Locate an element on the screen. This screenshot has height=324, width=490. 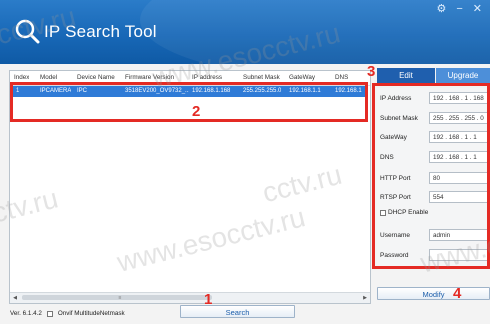
annotation-marker-1: 1 is located at coordinates (208, 299).